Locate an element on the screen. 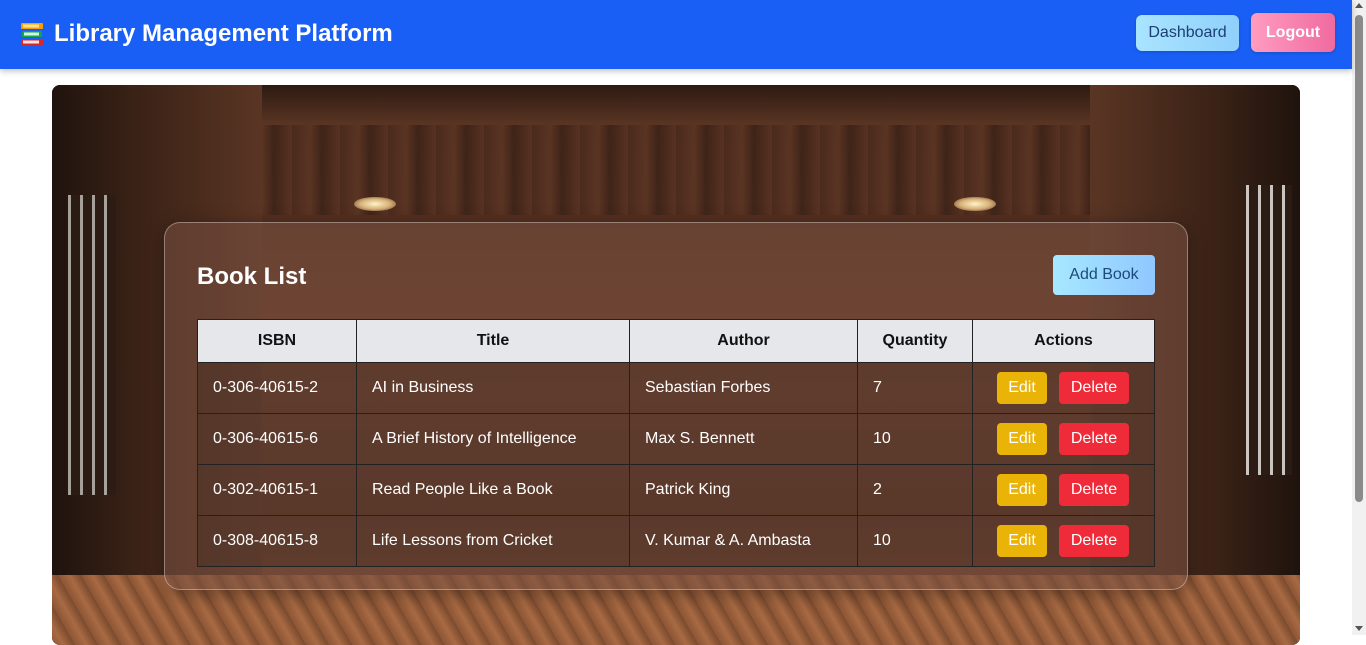  cell-title: Read People Like a Book is located at coordinates (493, 490).